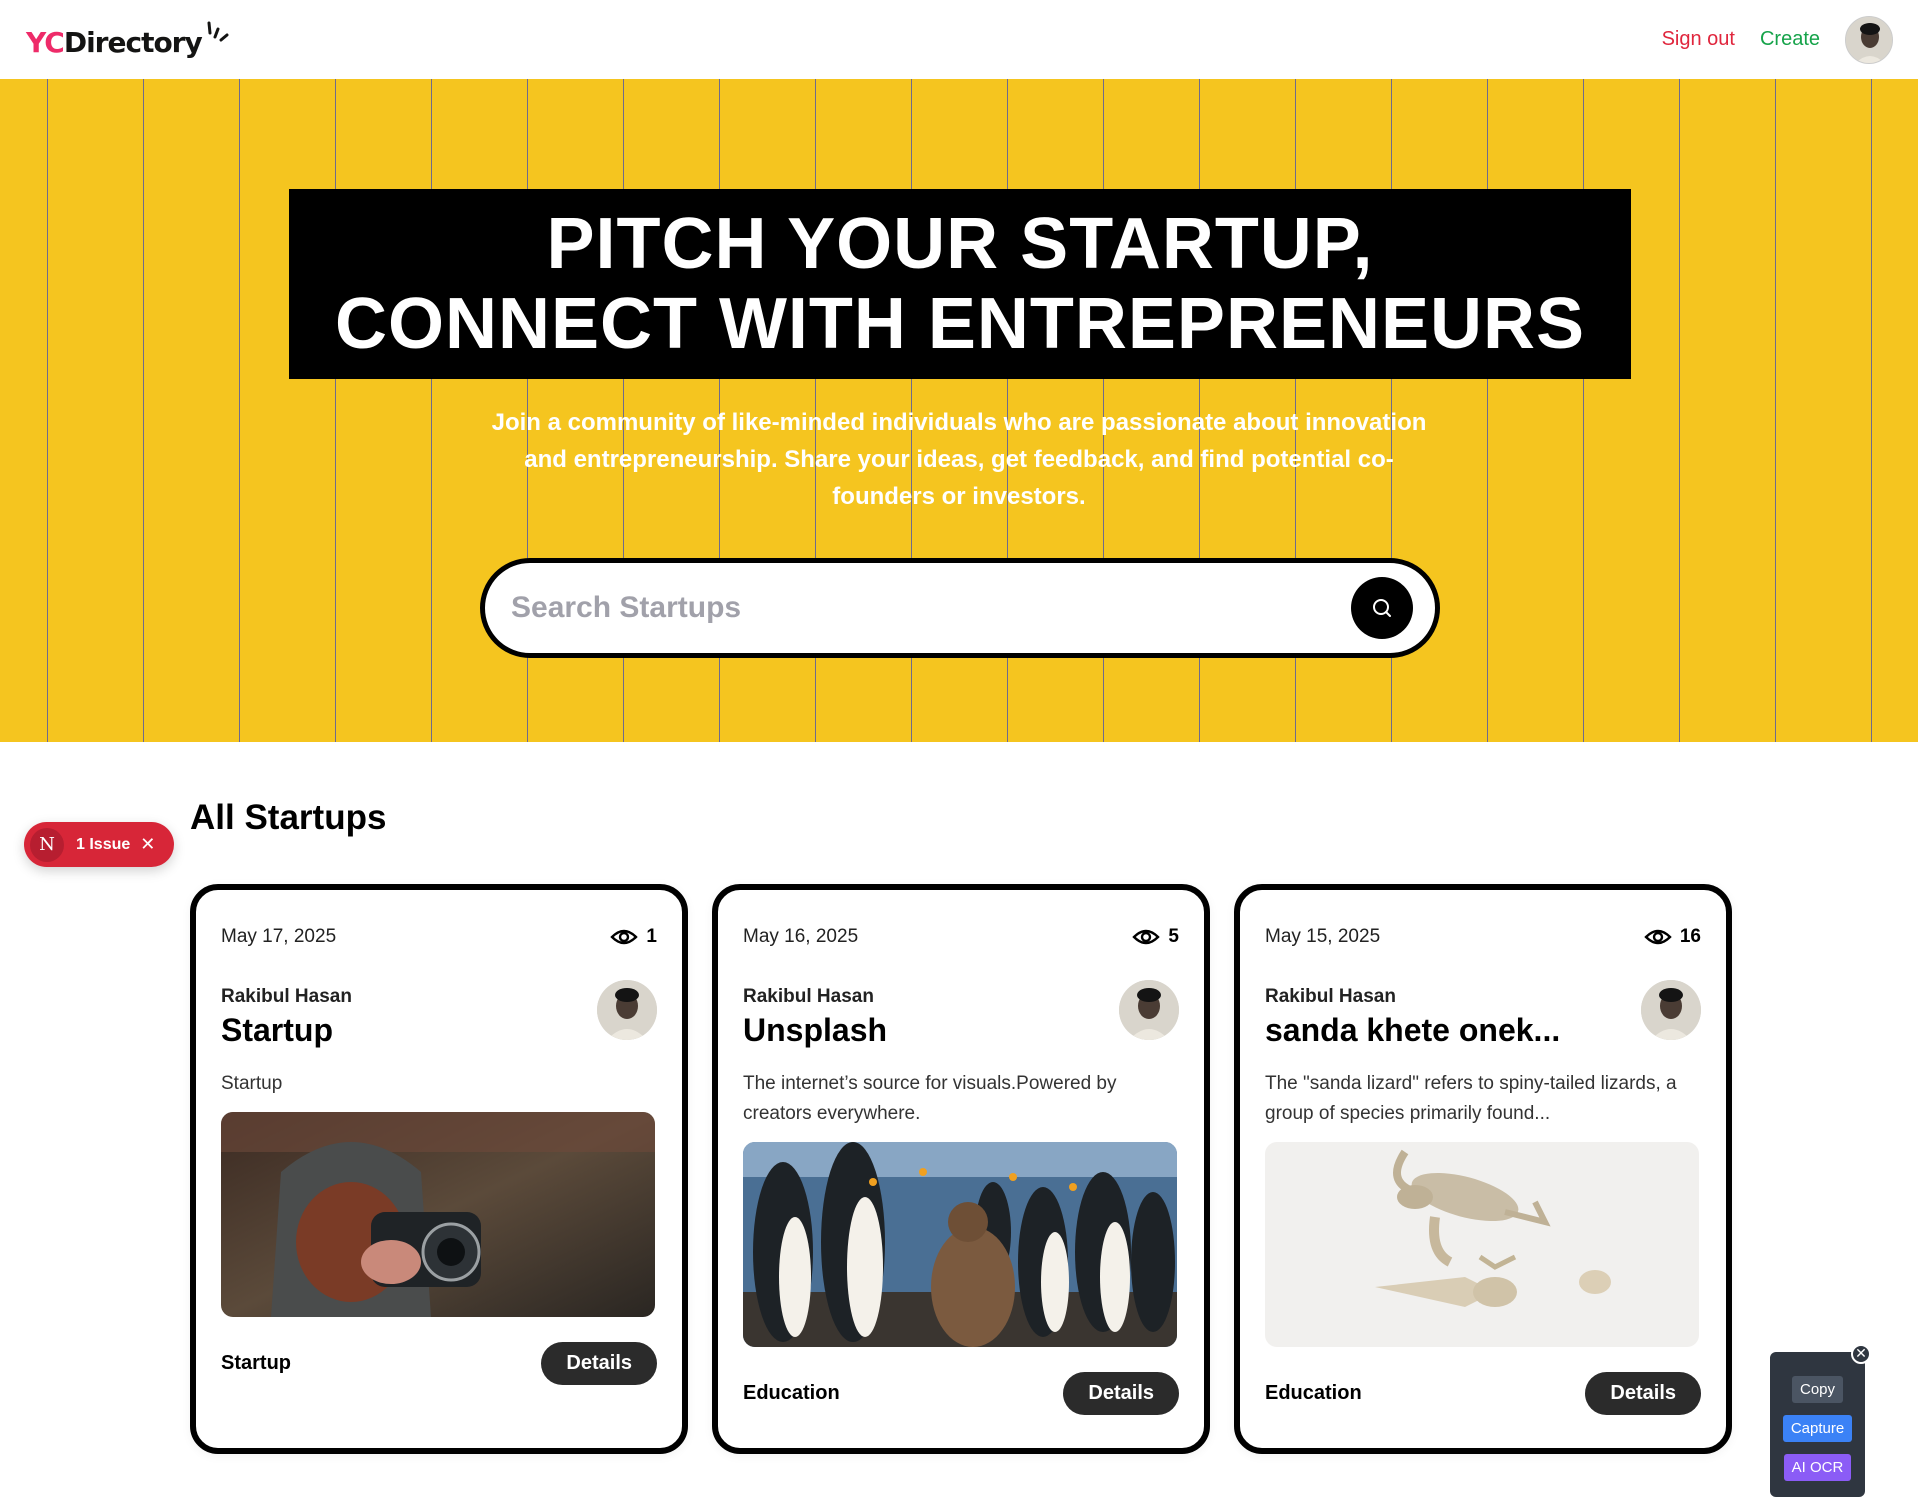 The width and height of the screenshot is (1918, 1497). What do you see at coordinates (801, 936) in the screenshot?
I see `card-date: May 16, 2025` at bounding box center [801, 936].